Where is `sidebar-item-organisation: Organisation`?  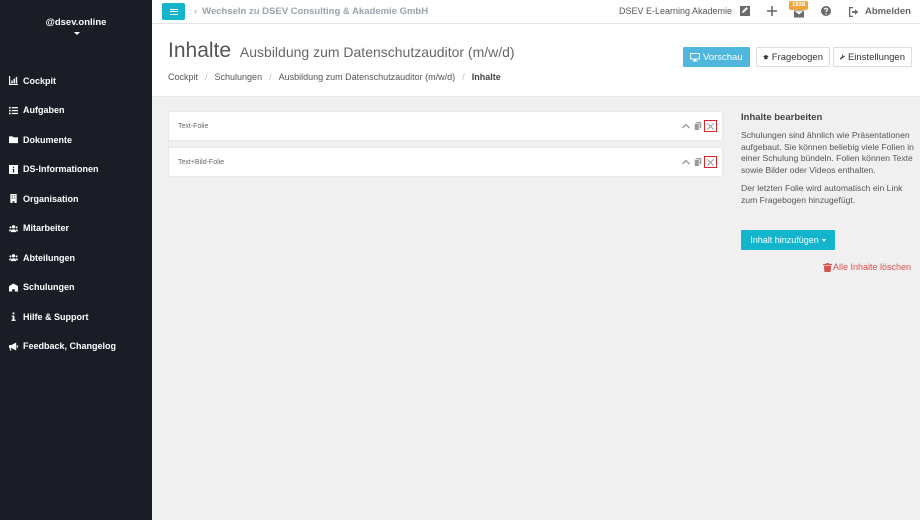
sidebar-item-organisation: Organisation is located at coordinates (76, 199).